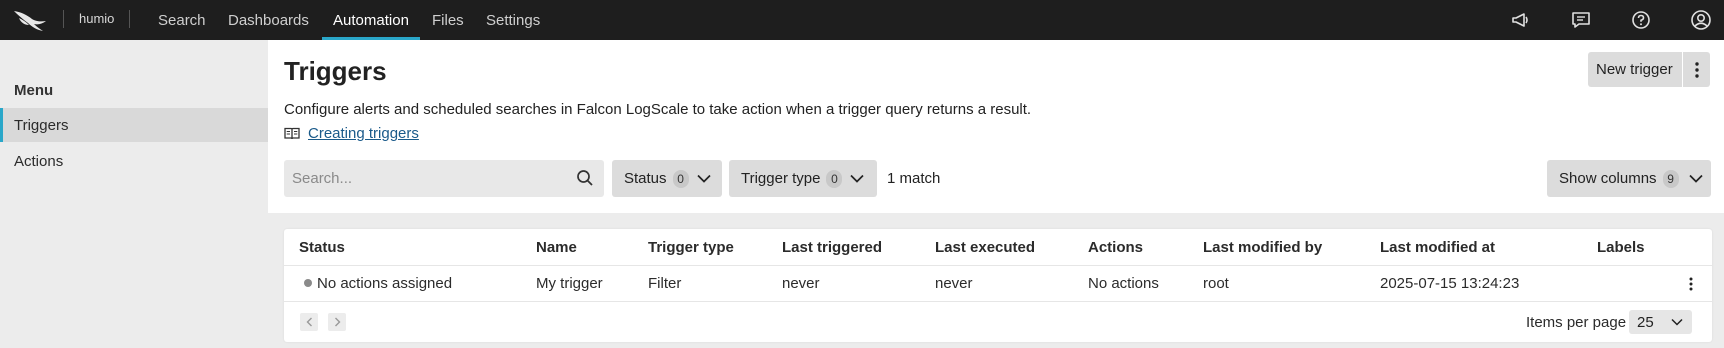 The width and height of the screenshot is (1724, 348). Describe the element at coordinates (39, 161) in the screenshot. I see `sidebar-item-label: Actions` at that location.